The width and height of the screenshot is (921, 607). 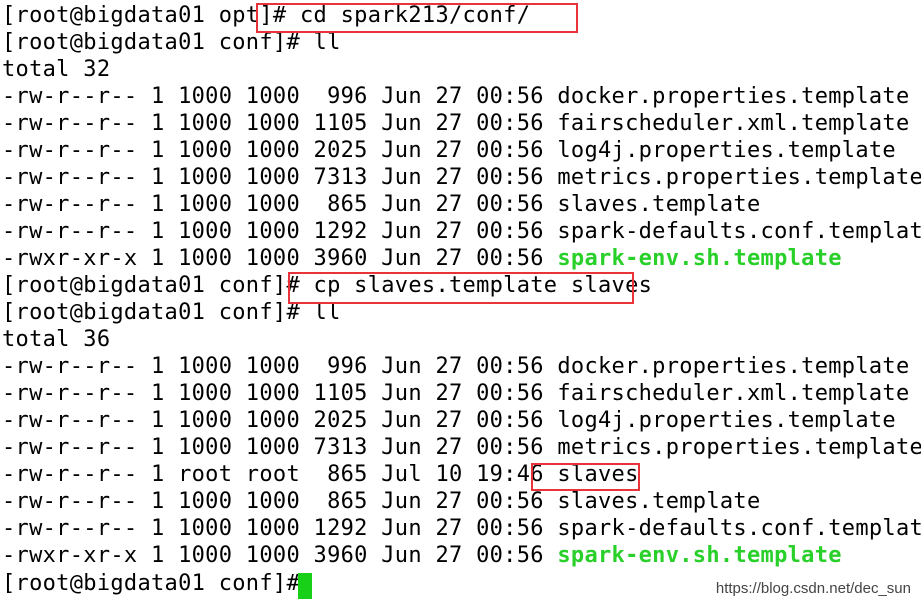 What do you see at coordinates (266, 15) in the screenshot?
I see `terminal-line-prompt: [root@bigdata01 opt]# cd spark213/conf/` at bounding box center [266, 15].